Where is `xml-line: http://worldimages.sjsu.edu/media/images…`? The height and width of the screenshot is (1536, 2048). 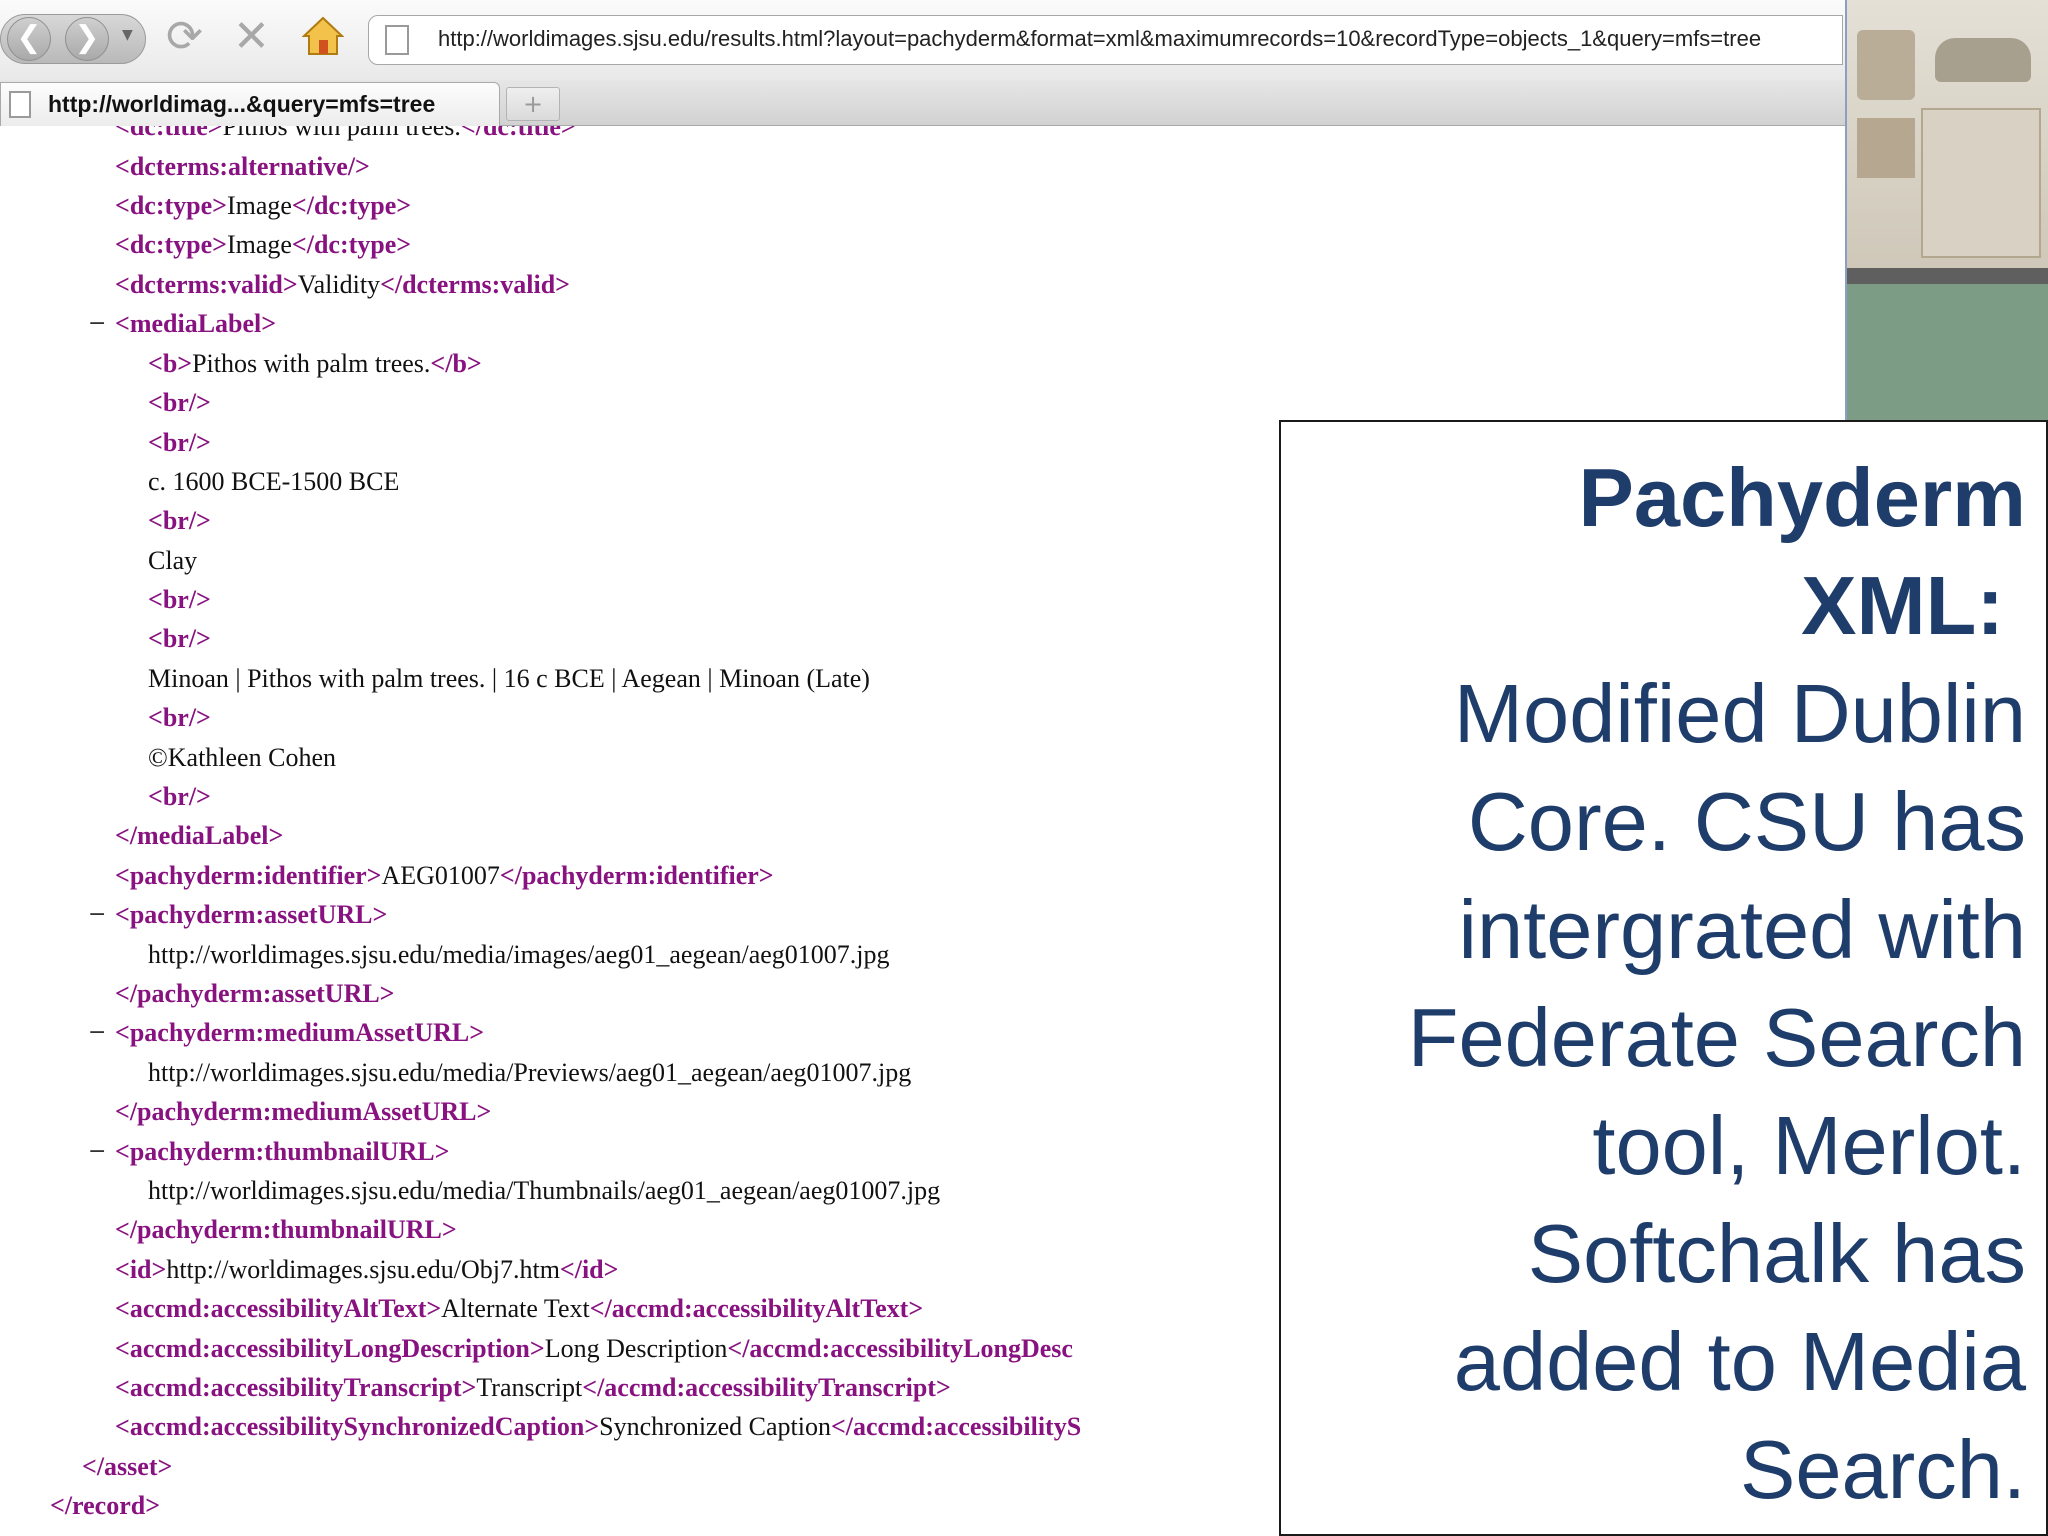 xml-line: http://worldimages.sjsu.edu/media/images… is located at coordinates (519, 954).